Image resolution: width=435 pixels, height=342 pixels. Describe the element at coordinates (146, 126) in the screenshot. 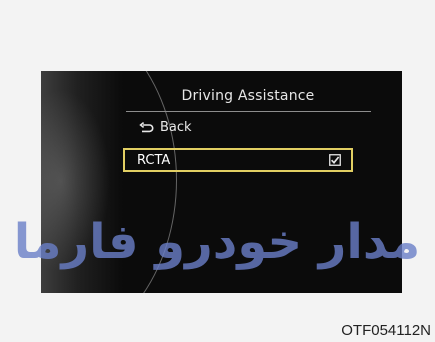

I see `return-arrow-icon` at that location.